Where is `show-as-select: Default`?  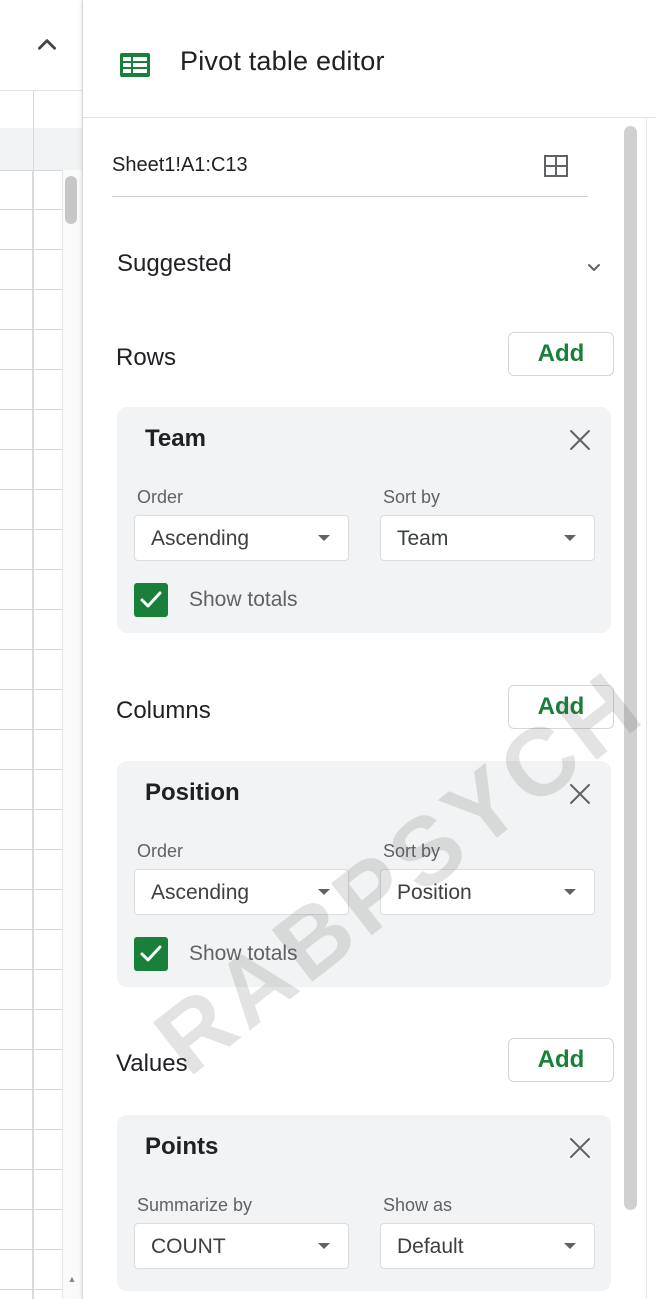 show-as-select: Default is located at coordinates (487, 1246).